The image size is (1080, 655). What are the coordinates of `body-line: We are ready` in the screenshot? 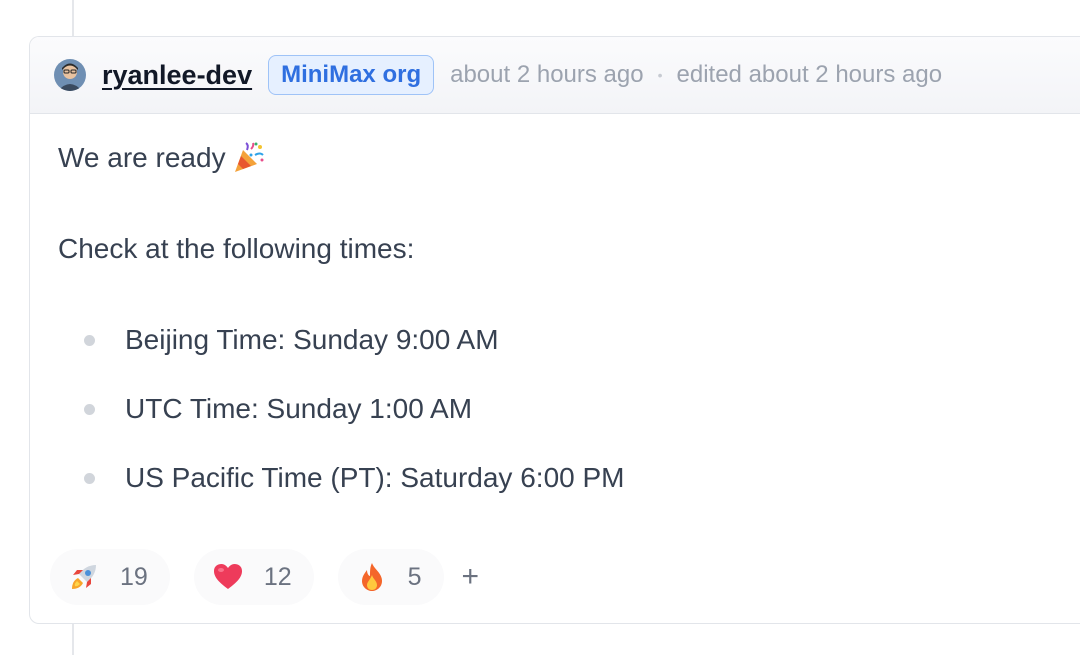 It's located at (569, 158).